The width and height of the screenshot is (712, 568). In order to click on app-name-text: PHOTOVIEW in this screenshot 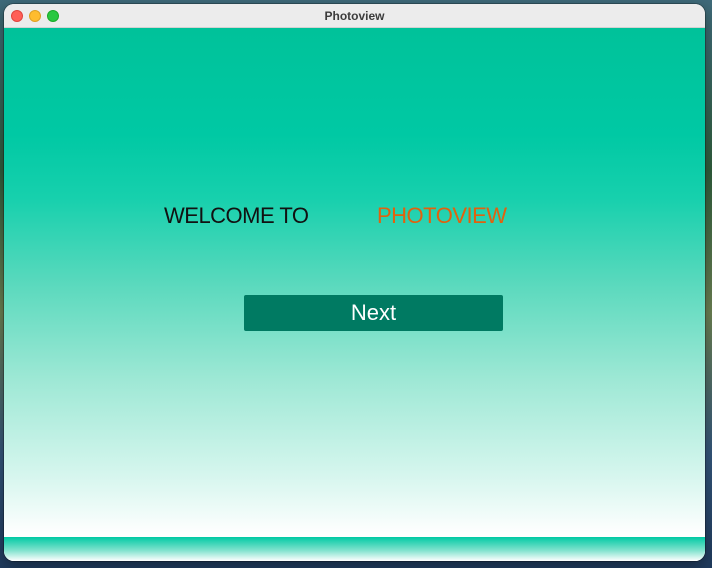, I will do `click(442, 215)`.